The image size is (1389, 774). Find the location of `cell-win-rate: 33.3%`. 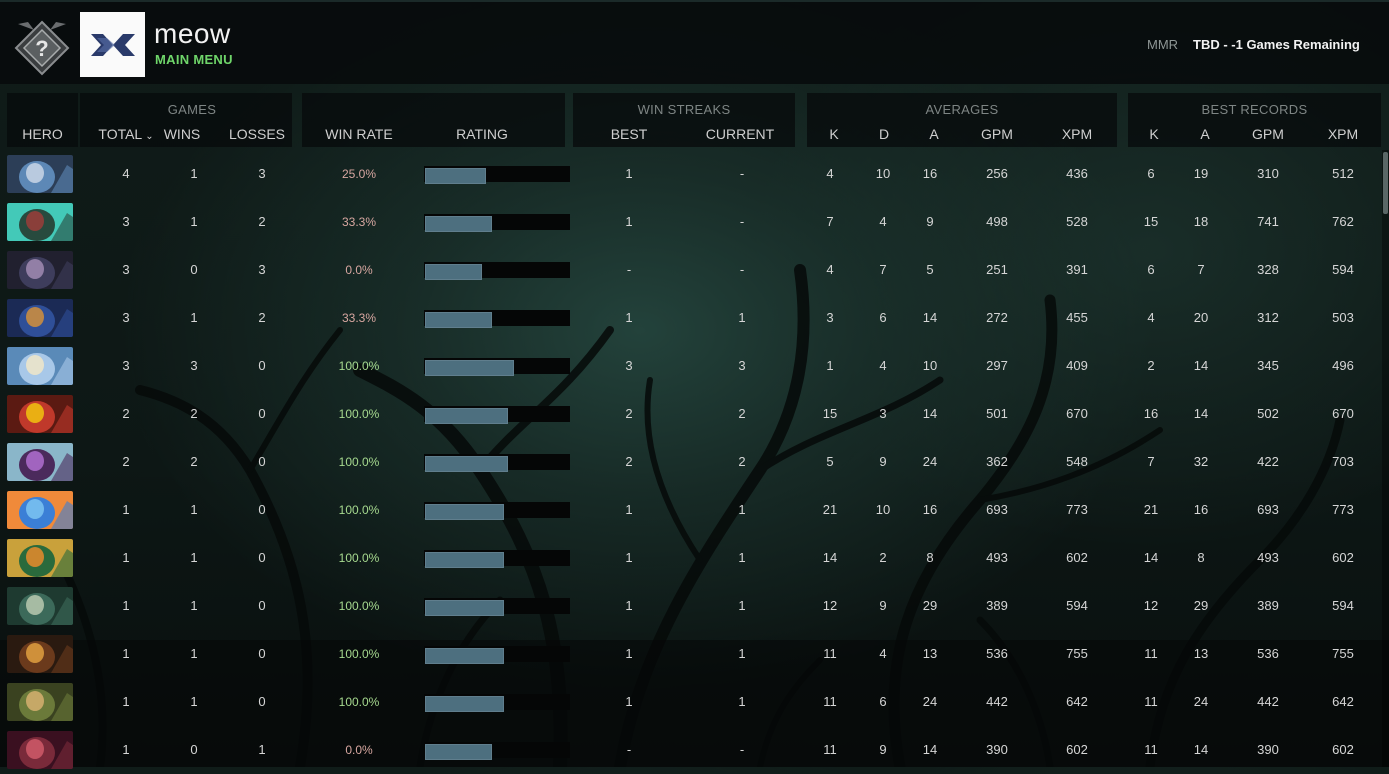

cell-win-rate: 33.3% is located at coordinates (359, 318).